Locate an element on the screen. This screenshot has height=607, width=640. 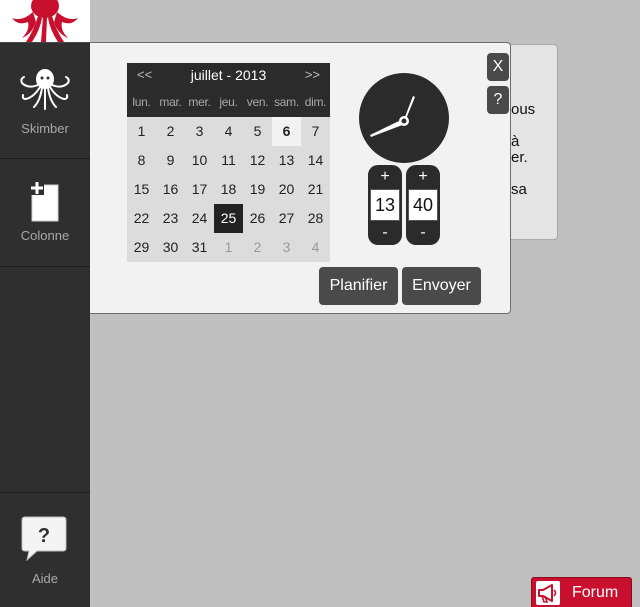
background-text: er. is located at coordinates (519, 157).